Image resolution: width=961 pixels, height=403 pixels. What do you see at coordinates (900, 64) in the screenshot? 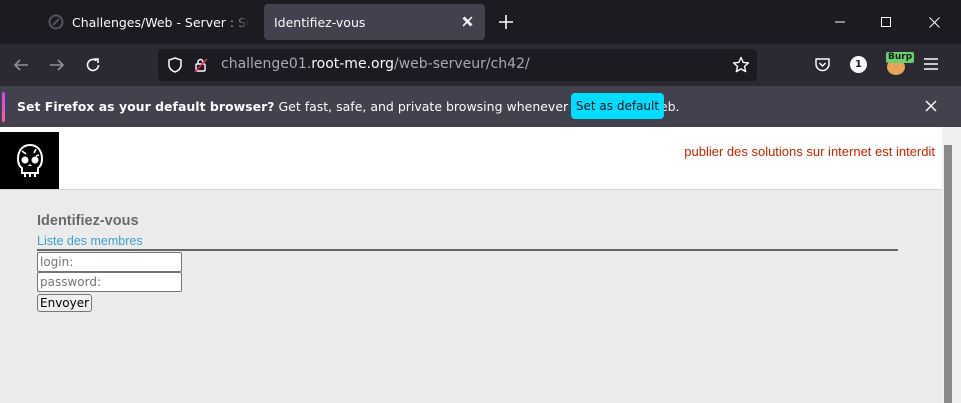
I see `burp-extension-button: Burp` at bounding box center [900, 64].